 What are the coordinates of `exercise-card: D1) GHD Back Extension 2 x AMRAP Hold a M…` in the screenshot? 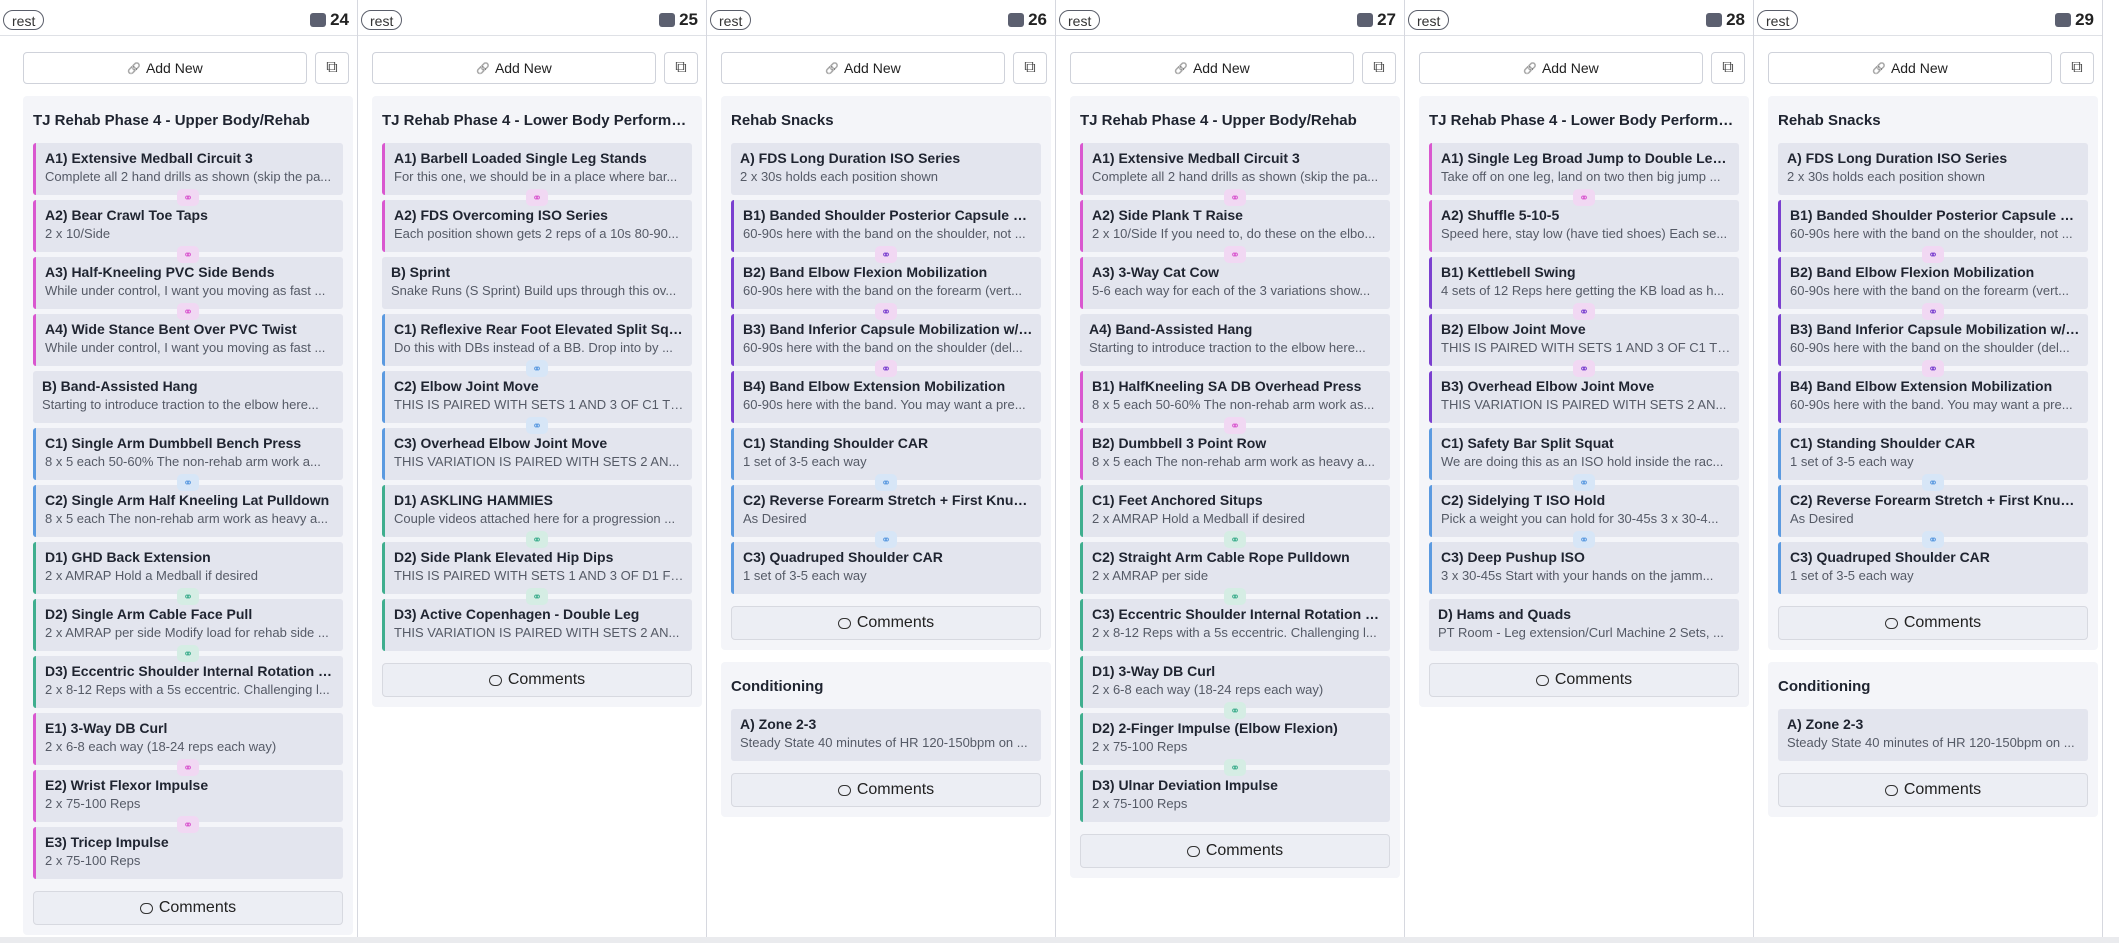 It's located at (188, 568).